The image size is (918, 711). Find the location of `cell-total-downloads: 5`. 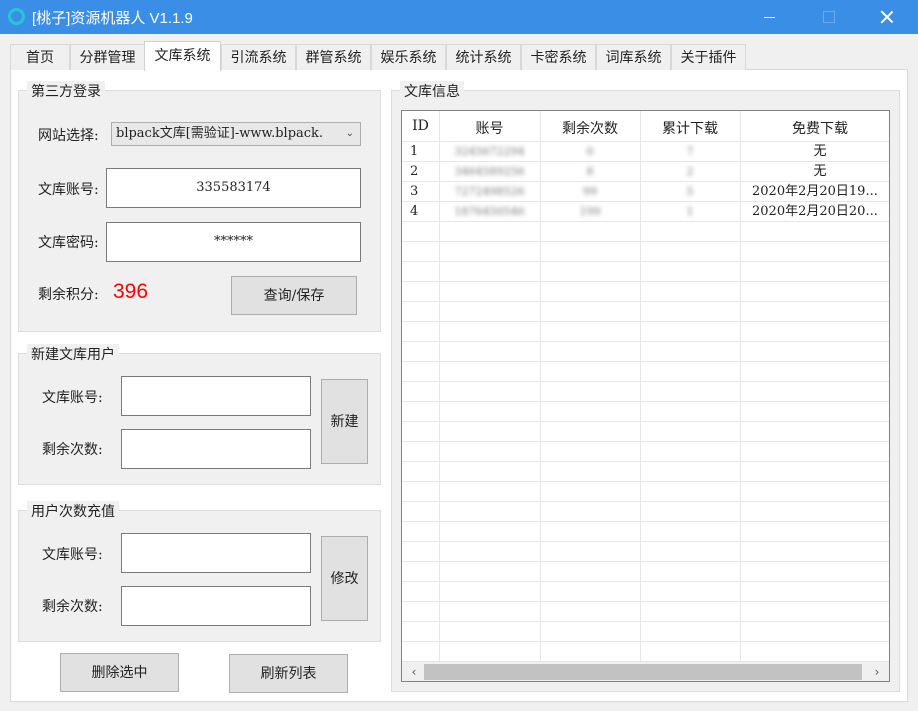

cell-total-downloads: 5 is located at coordinates (690, 191).